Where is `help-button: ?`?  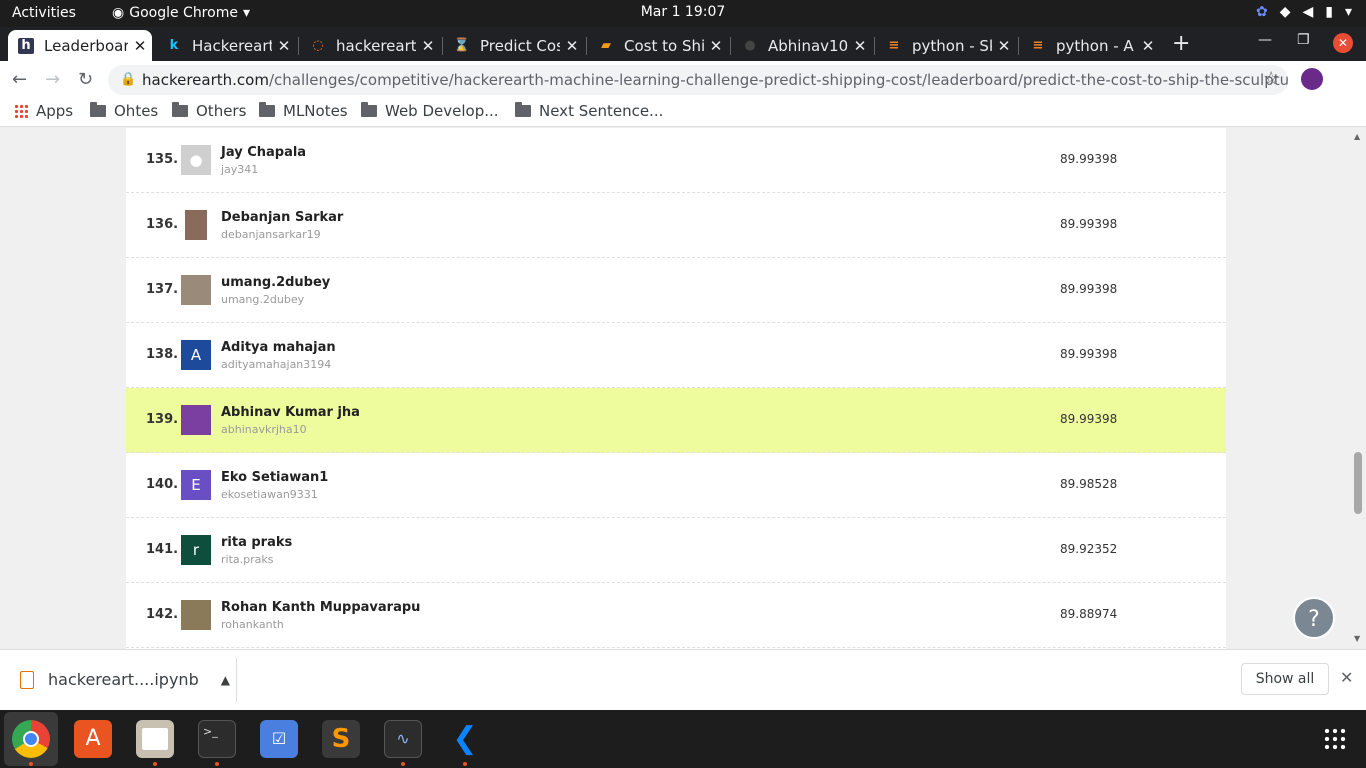
help-button: ? is located at coordinates (1314, 618).